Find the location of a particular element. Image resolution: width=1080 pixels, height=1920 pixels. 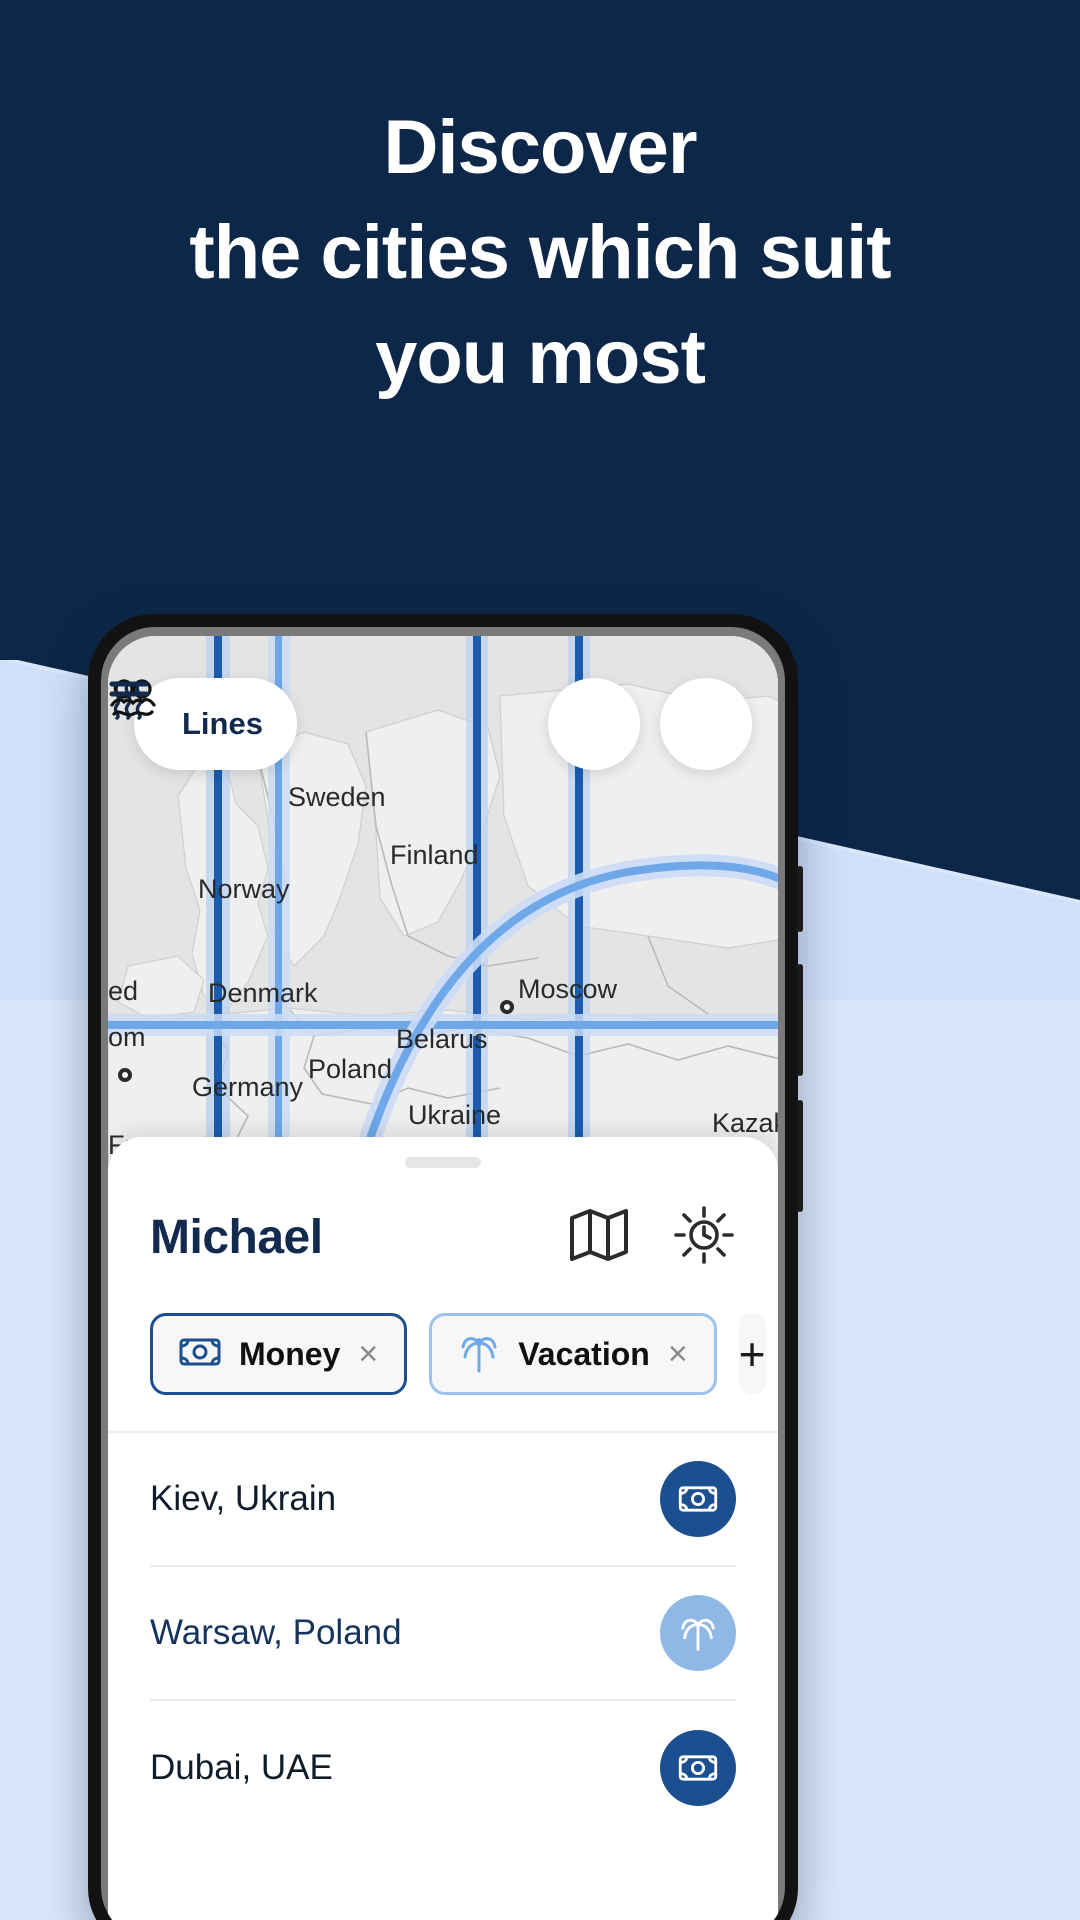

chip-vacation: Vacation × is located at coordinates (573, 1354).